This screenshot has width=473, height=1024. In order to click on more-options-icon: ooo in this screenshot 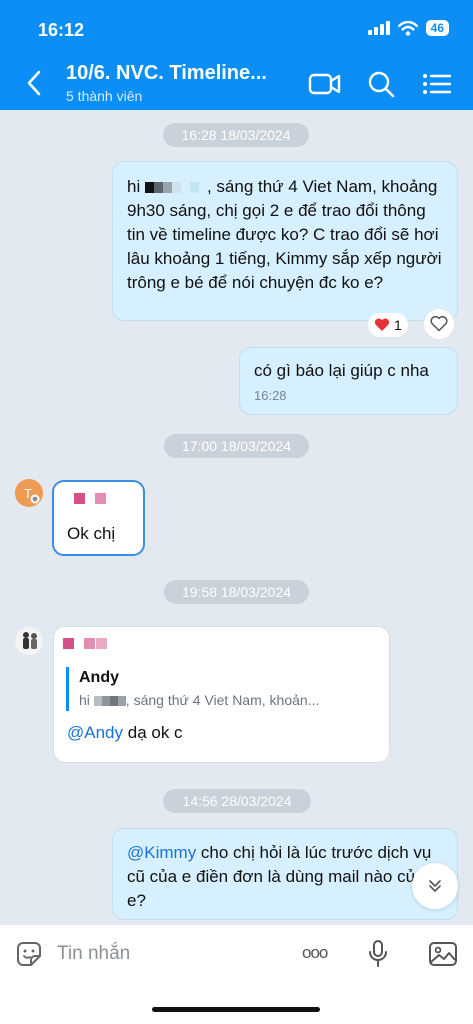, I will do `click(315, 953)`.